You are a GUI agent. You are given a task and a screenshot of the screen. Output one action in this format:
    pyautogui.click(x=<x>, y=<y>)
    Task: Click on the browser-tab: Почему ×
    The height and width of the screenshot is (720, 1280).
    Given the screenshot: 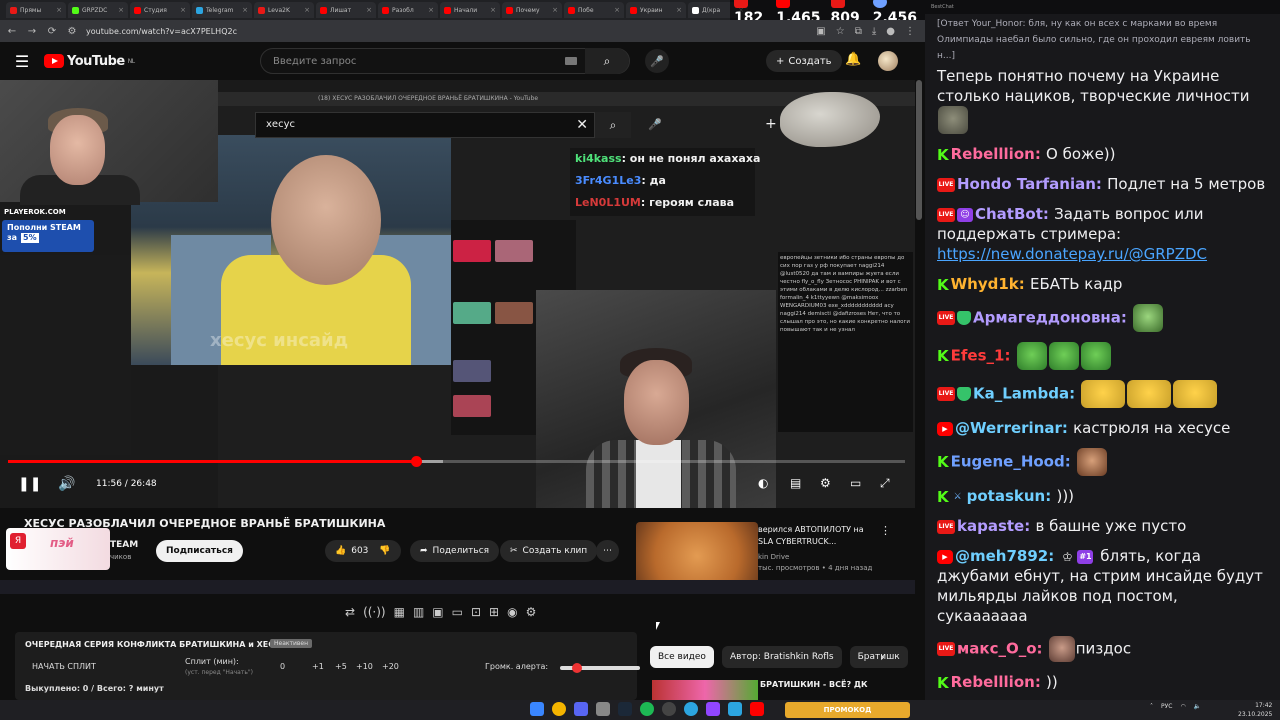 What is the action you would take?
    pyautogui.click(x=532, y=10)
    